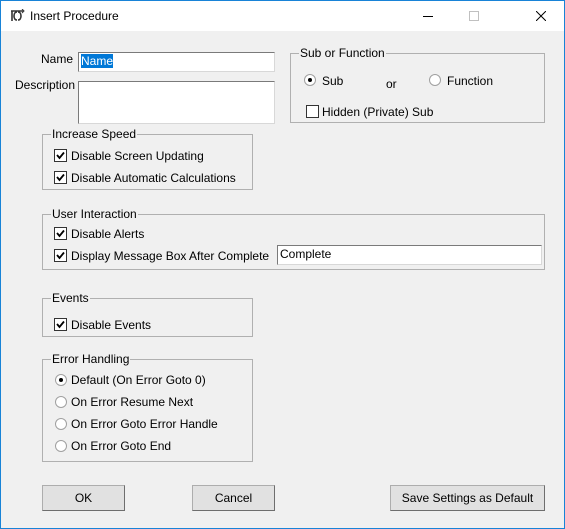 This screenshot has width=565, height=529. What do you see at coordinates (391, 84) in the screenshot?
I see `or-label: or` at bounding box center [391, 84].